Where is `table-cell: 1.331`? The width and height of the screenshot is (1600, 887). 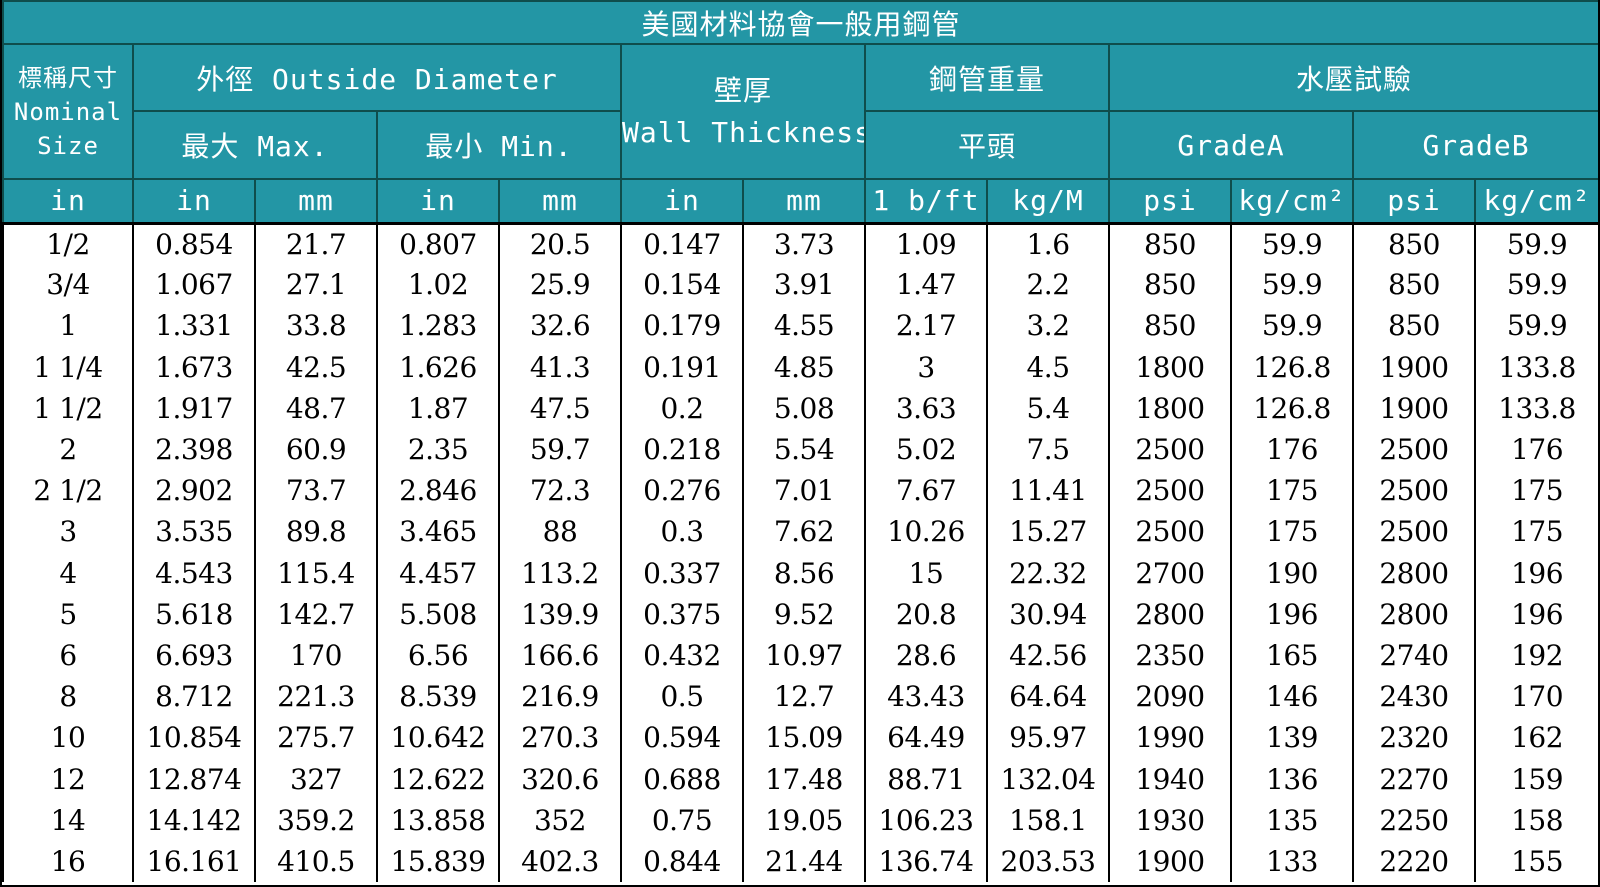
table-cell: 1.331 is located at coordinates (194, 326).